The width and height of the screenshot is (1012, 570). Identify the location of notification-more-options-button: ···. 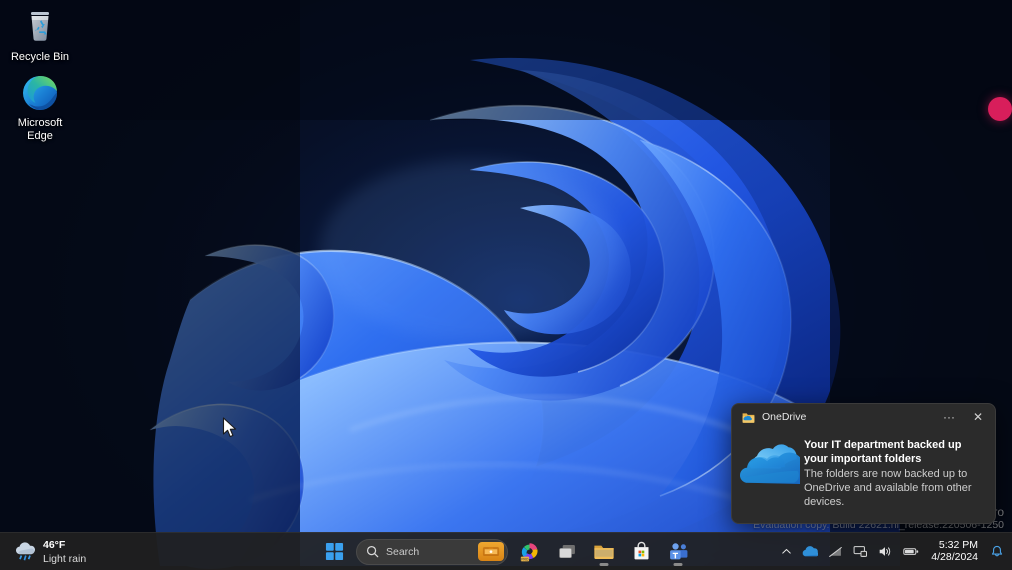
(949, 417).